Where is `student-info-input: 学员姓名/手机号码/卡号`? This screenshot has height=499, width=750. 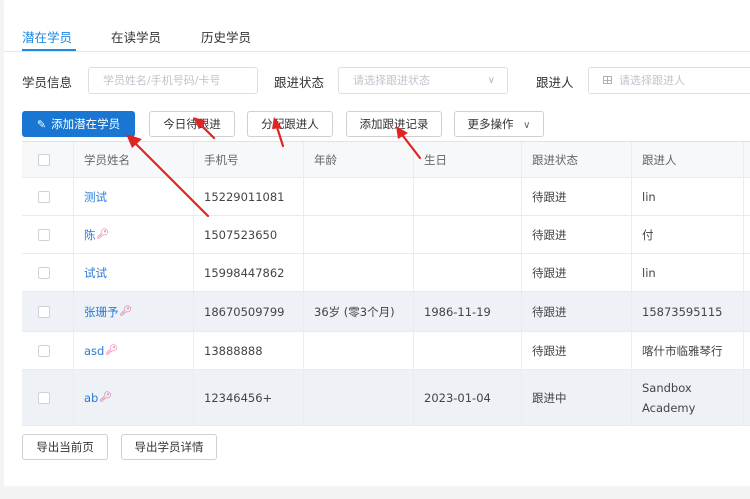 student-info-input: 学员姓名/手机号码/卡号 is located at coordinates (173, 80).